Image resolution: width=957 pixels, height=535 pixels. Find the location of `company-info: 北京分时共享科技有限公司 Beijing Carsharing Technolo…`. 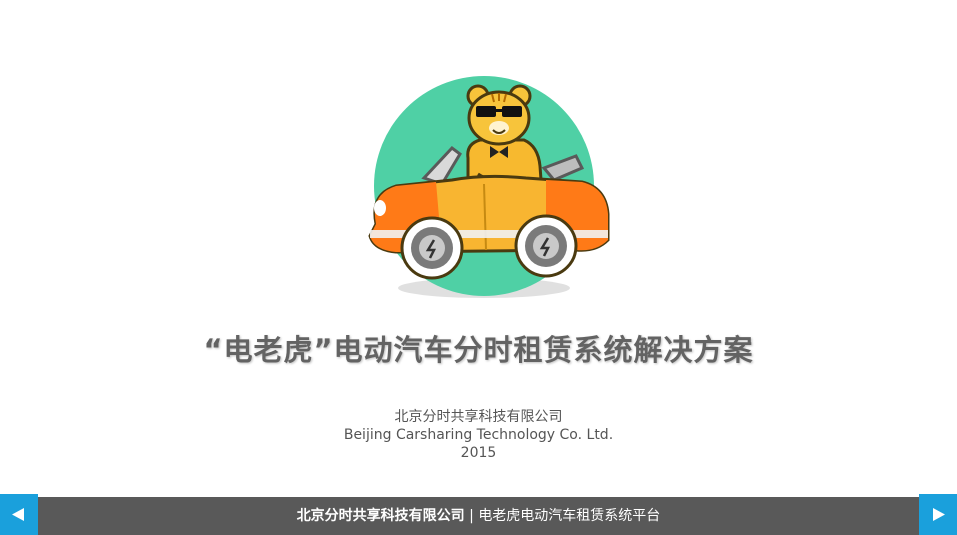

company-info: 北京分时共享科技有限公司 Beijing Carsharing Technolo… is located at coordinates (478, 435).